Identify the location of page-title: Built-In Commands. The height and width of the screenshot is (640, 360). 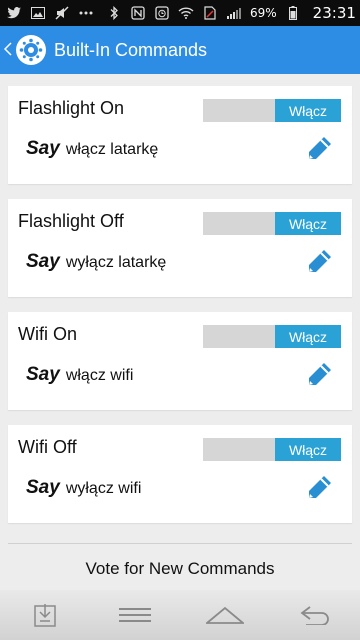
(131, 49).